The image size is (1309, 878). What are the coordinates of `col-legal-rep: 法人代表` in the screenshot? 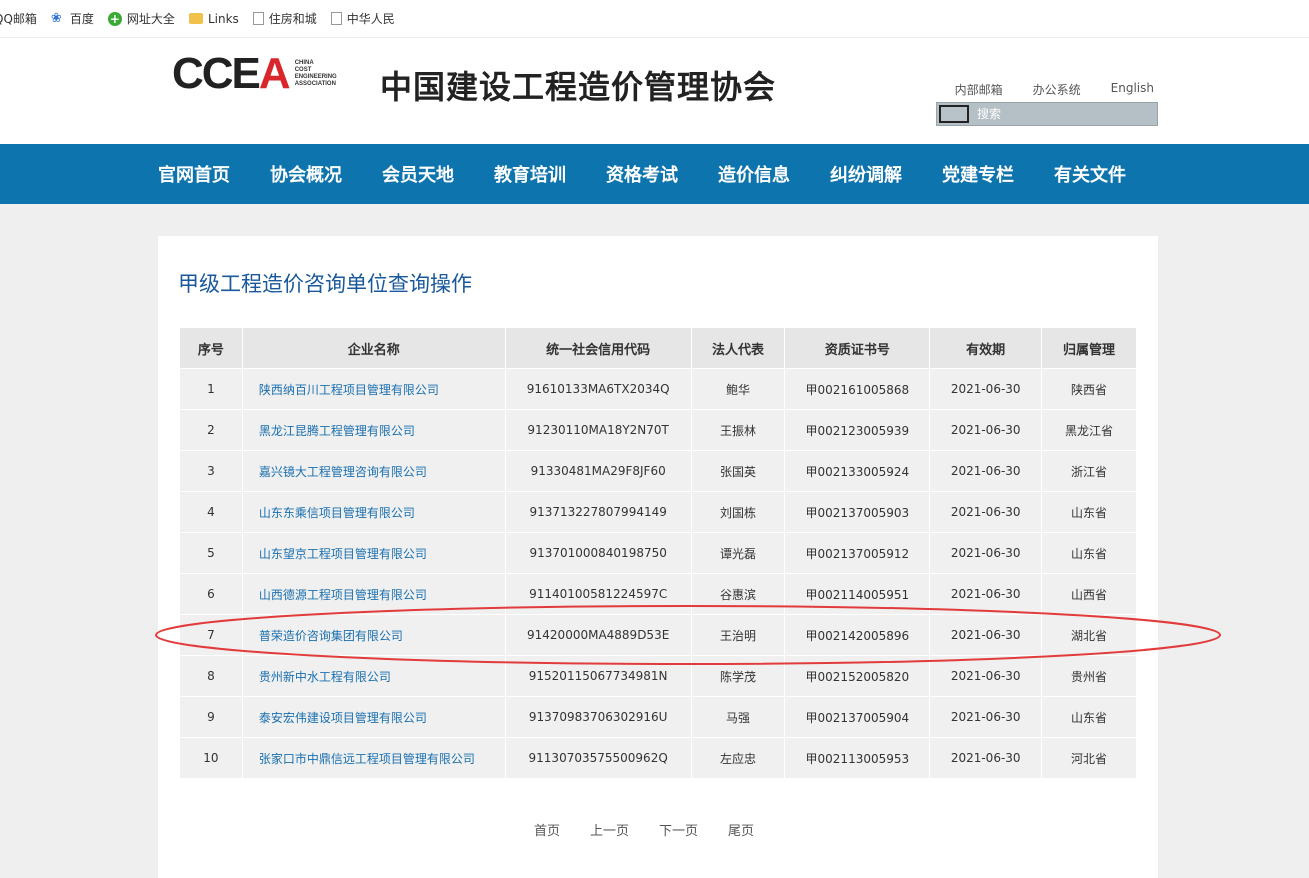 It's located at (738, 348).